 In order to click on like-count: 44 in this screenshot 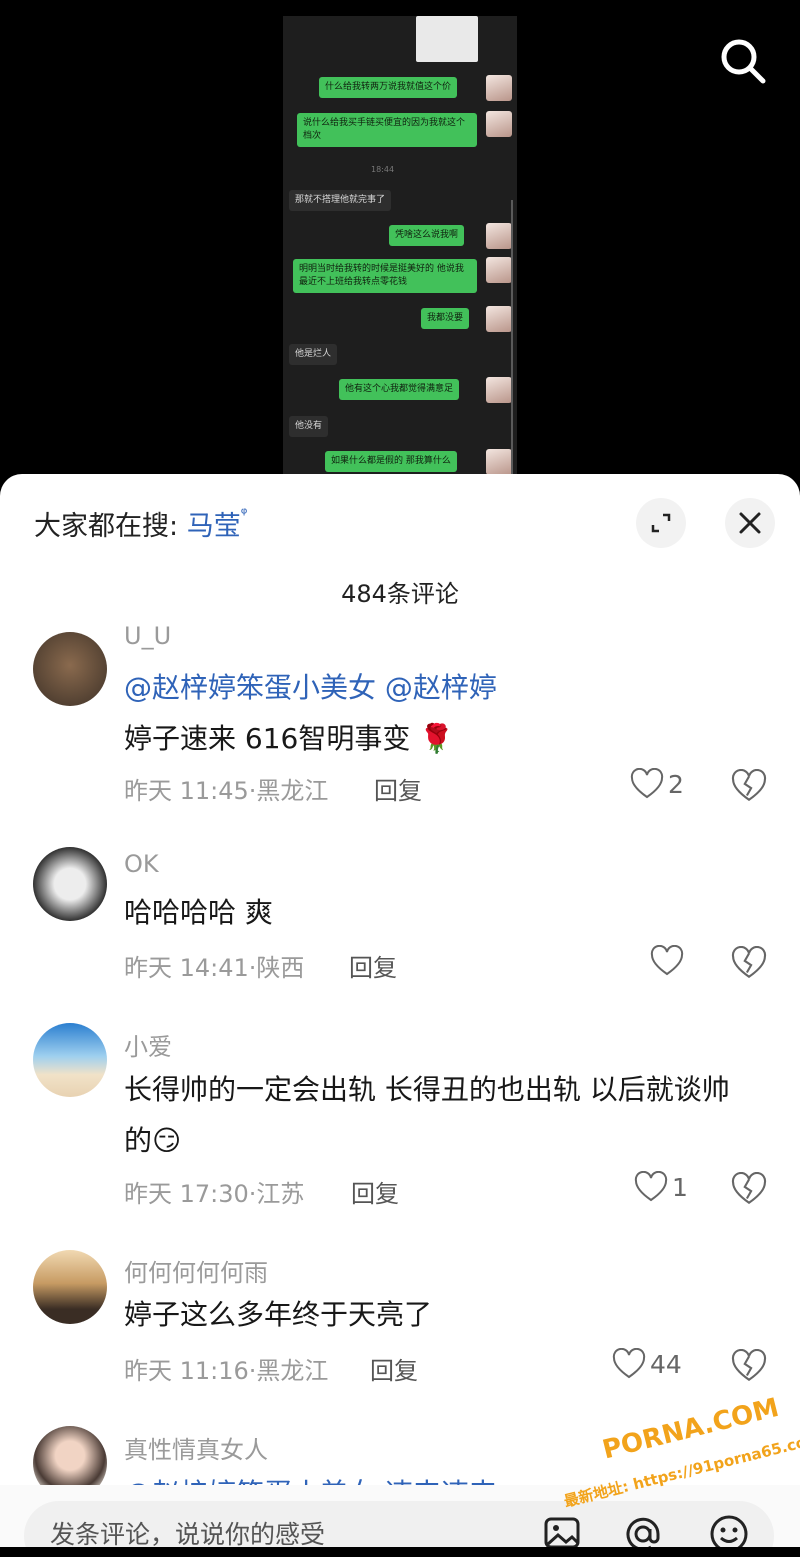, I will do `click(666, 1364)`.